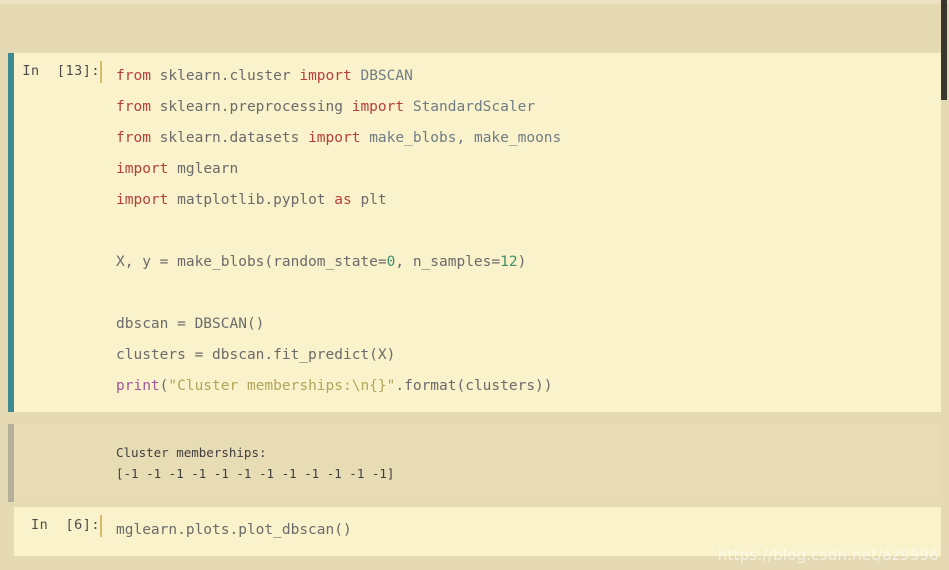 The width and height of the screenshot is (949, 570). Describe the element at coordinates (334, 138) in the screenshot. I see `token-keyword-import-3: import` at that location.